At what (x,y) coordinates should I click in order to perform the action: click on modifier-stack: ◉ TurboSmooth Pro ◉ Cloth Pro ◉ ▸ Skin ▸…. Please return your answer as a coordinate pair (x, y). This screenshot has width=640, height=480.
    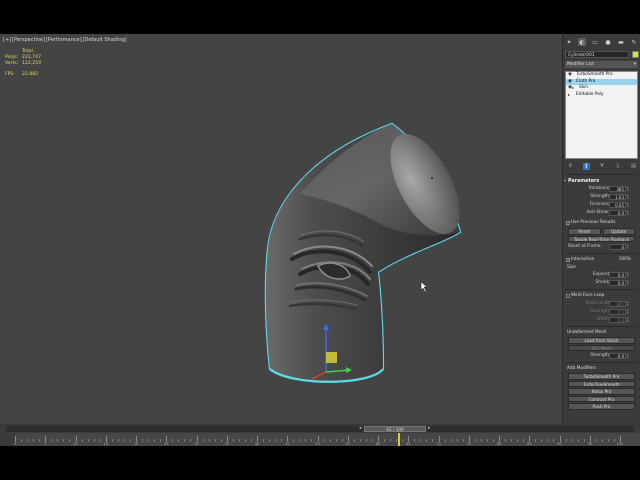
    Looking at the image, I should click on (601, 115).